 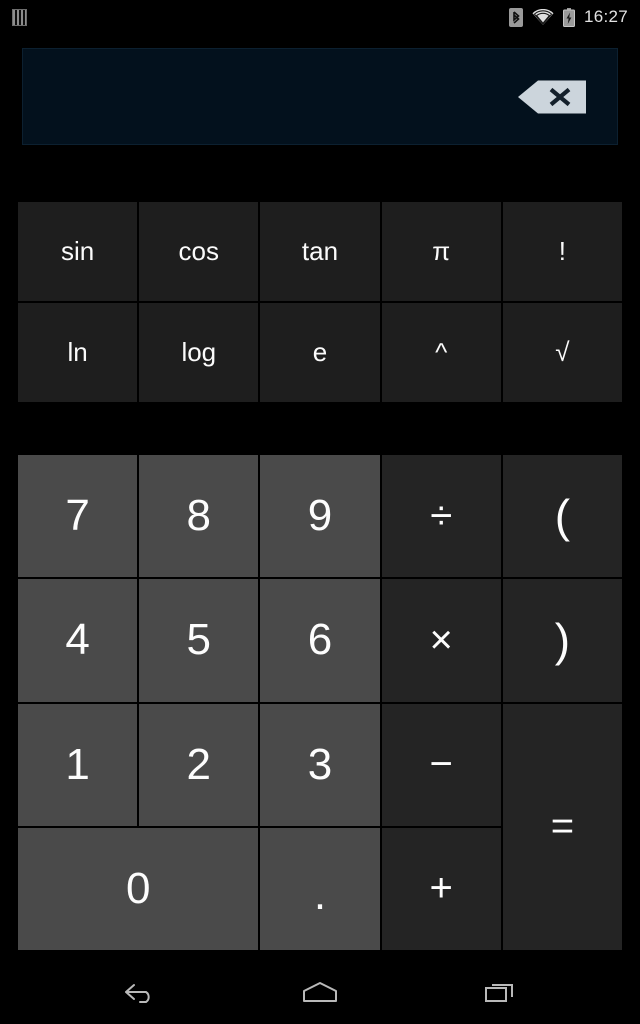 What do you see at coordinates (568, 17) in the screenshot?
I see `battery-charging-icon` at bounding box center [568, 17].